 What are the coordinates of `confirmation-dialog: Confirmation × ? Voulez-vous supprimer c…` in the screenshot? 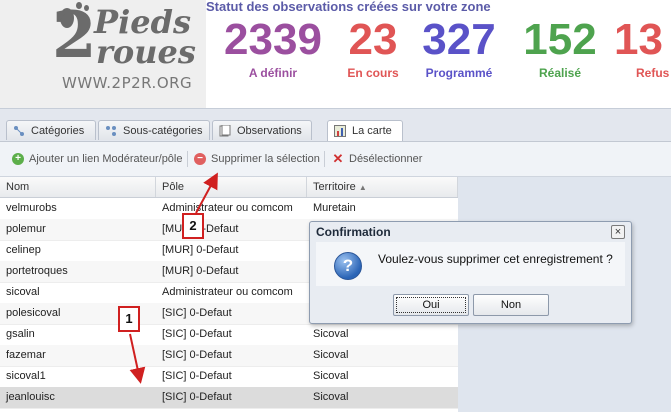 It's located at (470, 272).